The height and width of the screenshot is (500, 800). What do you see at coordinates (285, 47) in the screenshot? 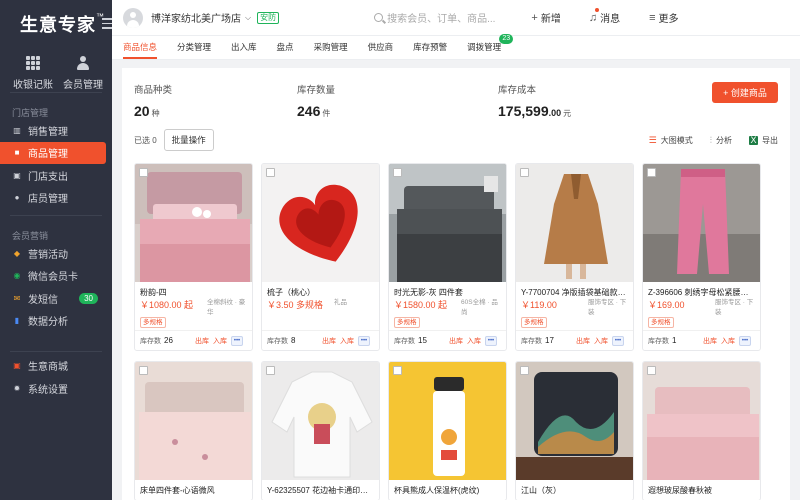
I see `tab-inventory-check: 盘点` at bounding box center [285, 47].